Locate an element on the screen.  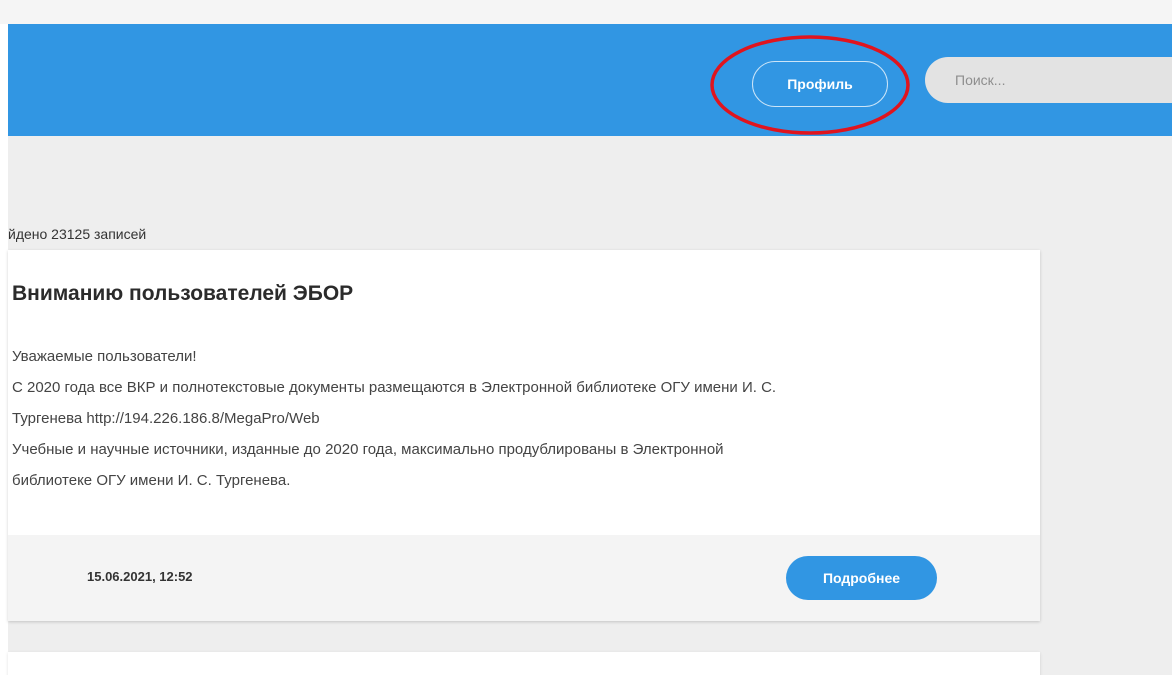
card-body-line: библиотеке ОГУ имени И. С. Тургенева. is located at coordinates (151, 480).